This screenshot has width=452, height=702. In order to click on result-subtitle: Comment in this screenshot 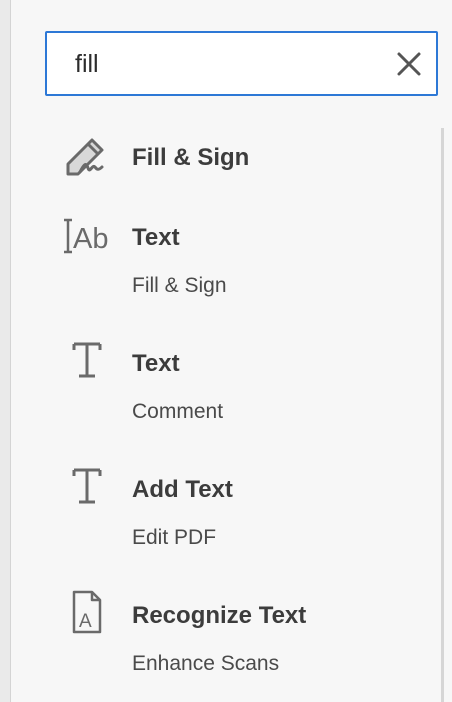, I will do `click(178, 411)`.